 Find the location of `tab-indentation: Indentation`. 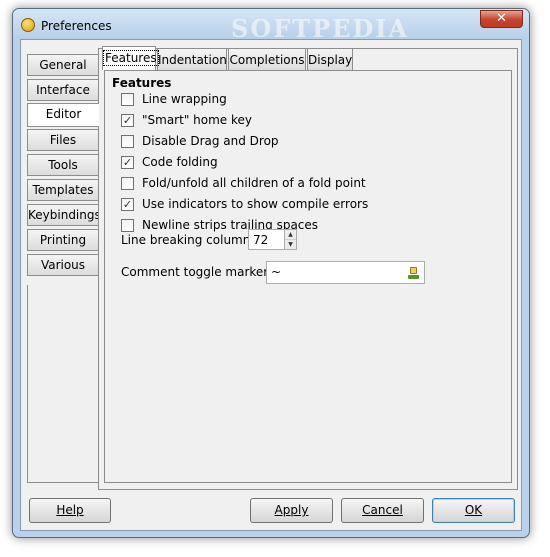

tab-indentation: Indentation is located at coordinates (192, 59).